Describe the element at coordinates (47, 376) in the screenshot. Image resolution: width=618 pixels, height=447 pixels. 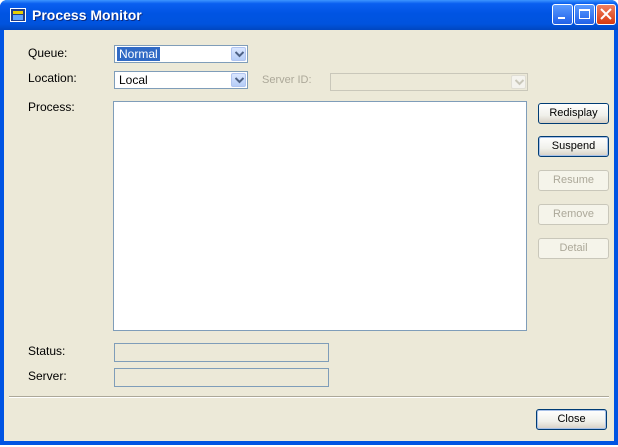
I see `server-label: Server:` at that location.